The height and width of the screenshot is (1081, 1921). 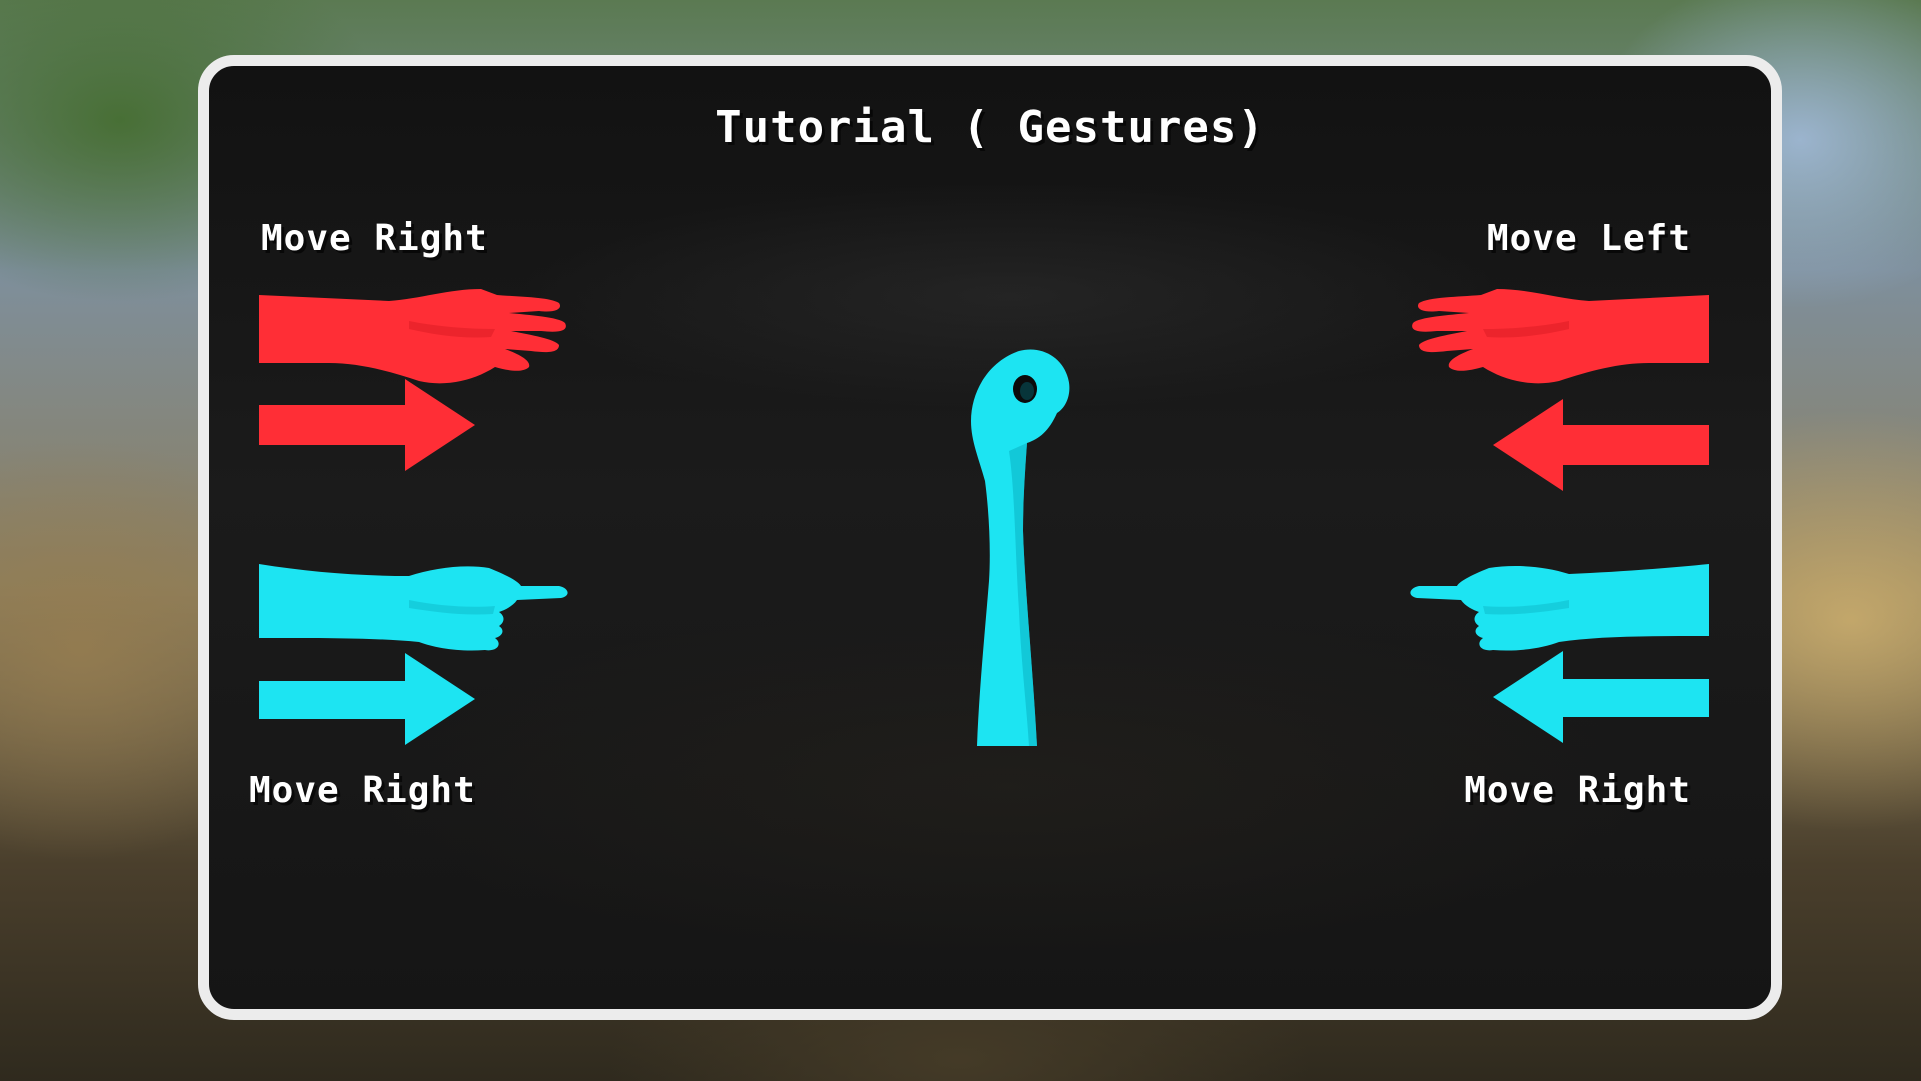 I want to click on gesture-bottom-left, so click(x=439, y=678).